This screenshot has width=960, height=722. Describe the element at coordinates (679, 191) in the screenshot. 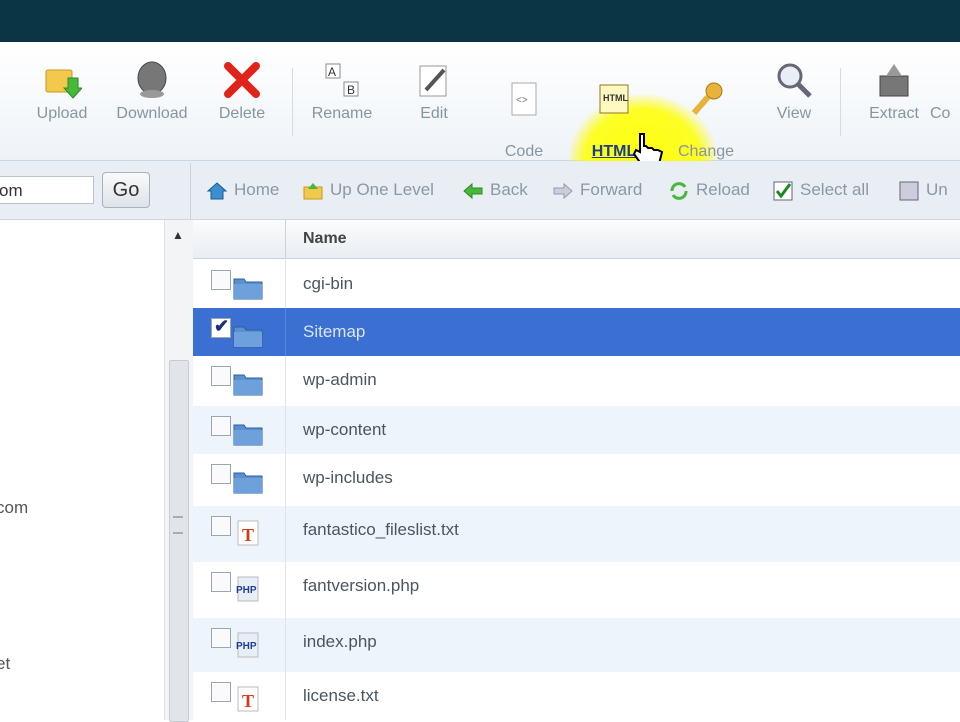

I see `reload-icon` at that location.